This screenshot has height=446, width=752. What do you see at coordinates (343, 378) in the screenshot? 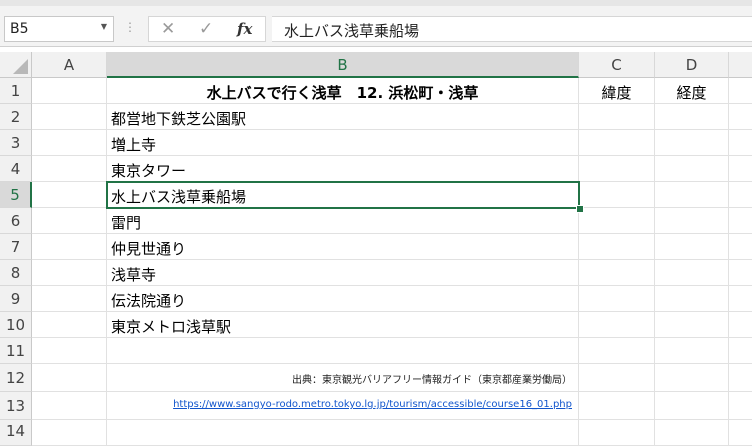
I see `cell-b12: 出典：東京観光バリアフリー情報ガイド（東京都産業労働局）` at bounding box center [343, 378].